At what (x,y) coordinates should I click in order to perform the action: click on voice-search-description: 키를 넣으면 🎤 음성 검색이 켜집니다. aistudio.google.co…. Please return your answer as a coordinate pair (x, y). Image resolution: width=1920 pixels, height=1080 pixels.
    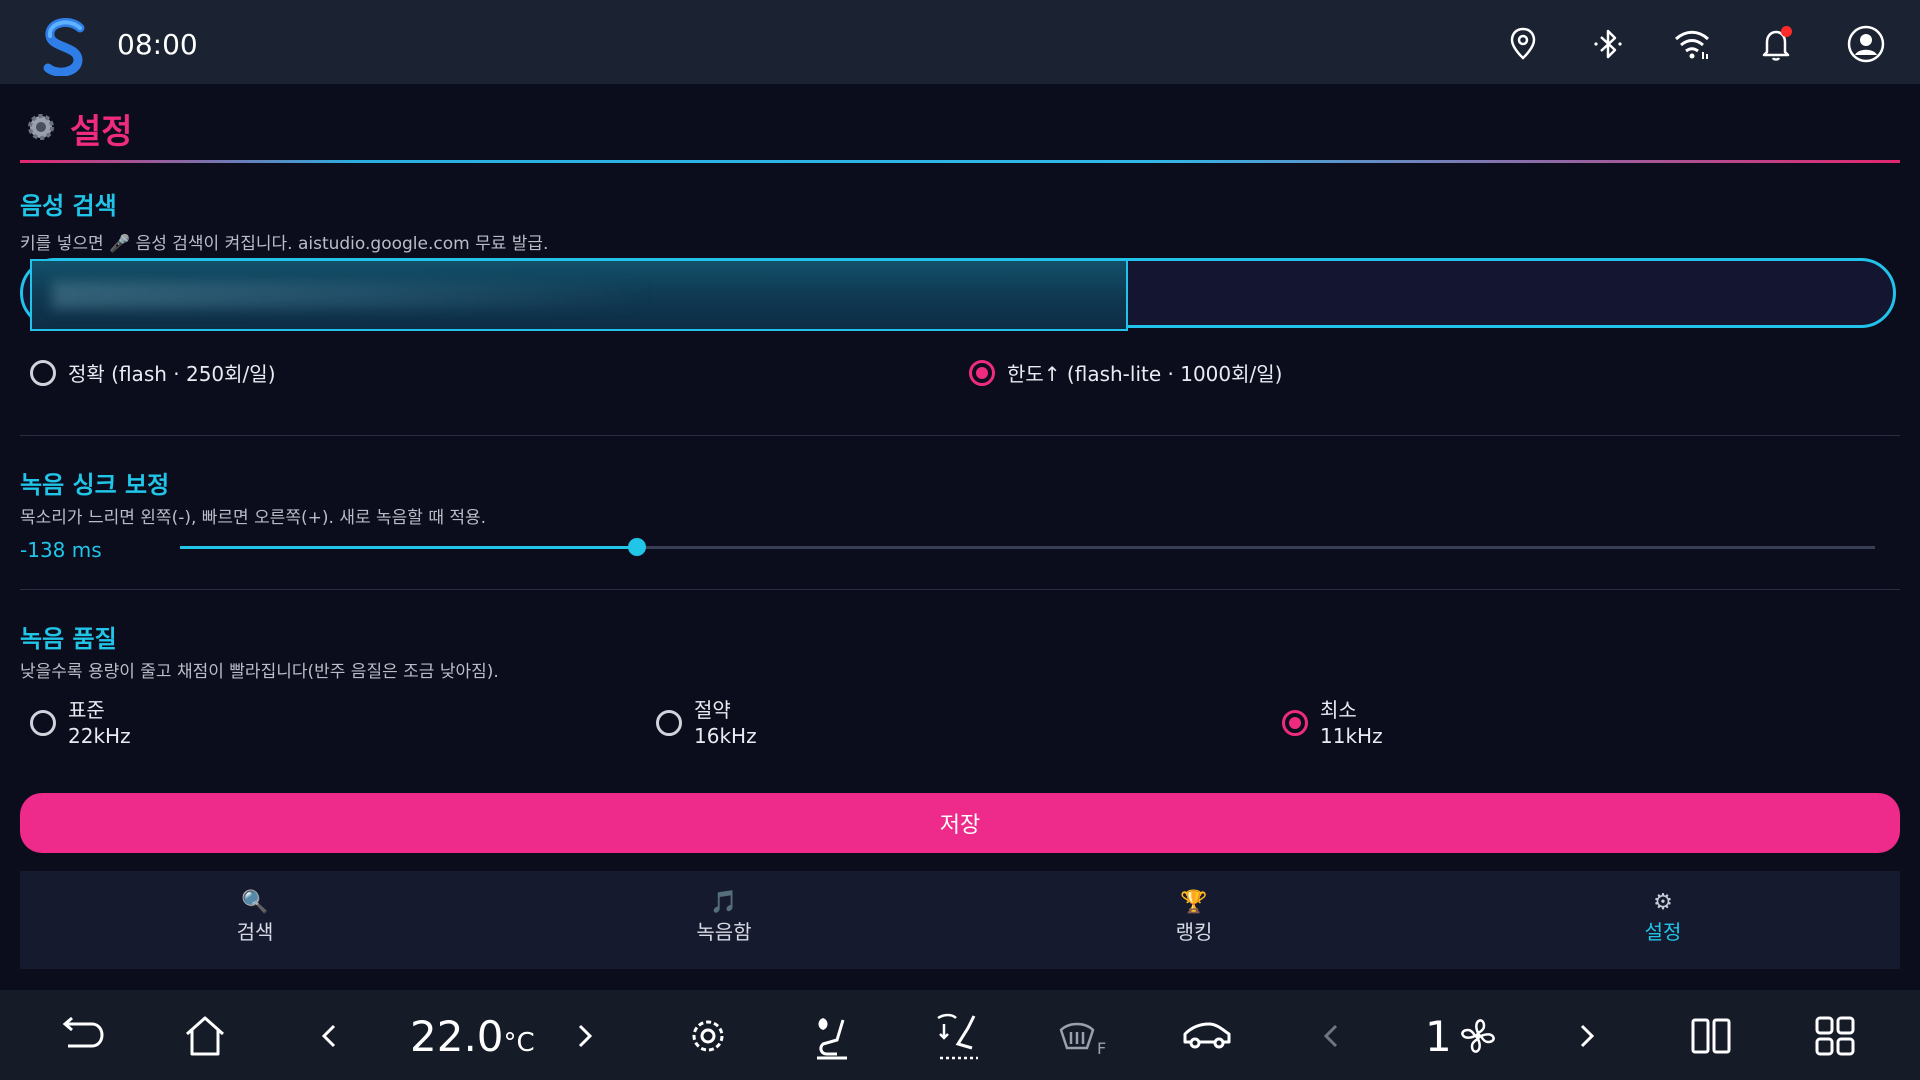
    Looking at the image, I should click on (284, 244).